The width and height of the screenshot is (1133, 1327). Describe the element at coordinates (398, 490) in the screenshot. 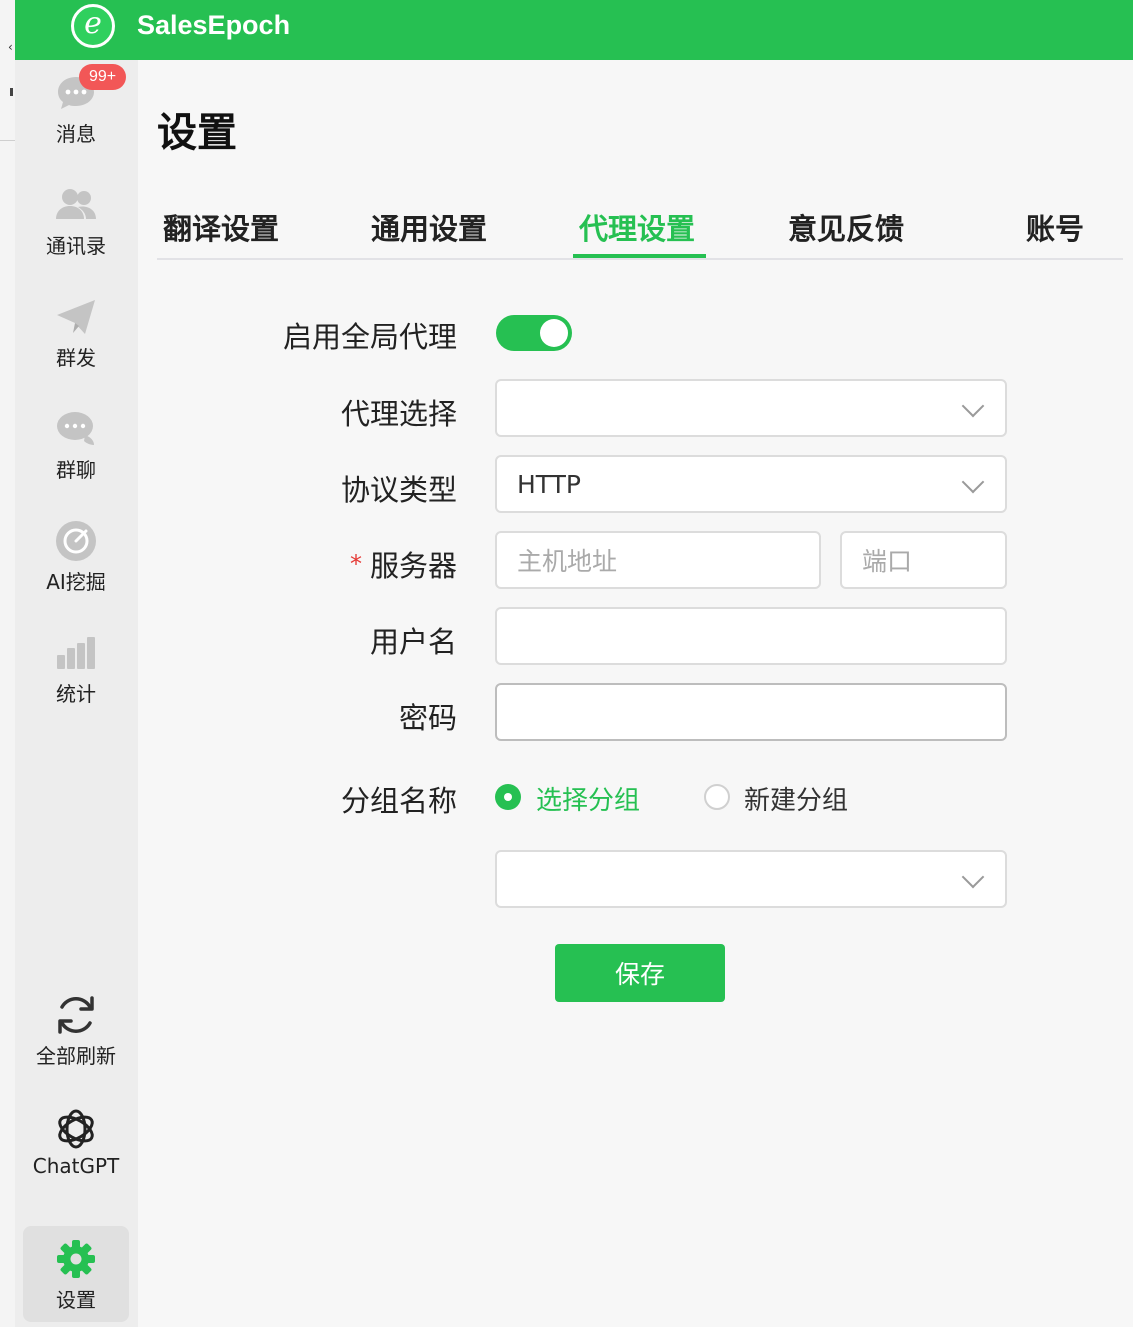

I see `protocol-label: 协议类型` at that location.